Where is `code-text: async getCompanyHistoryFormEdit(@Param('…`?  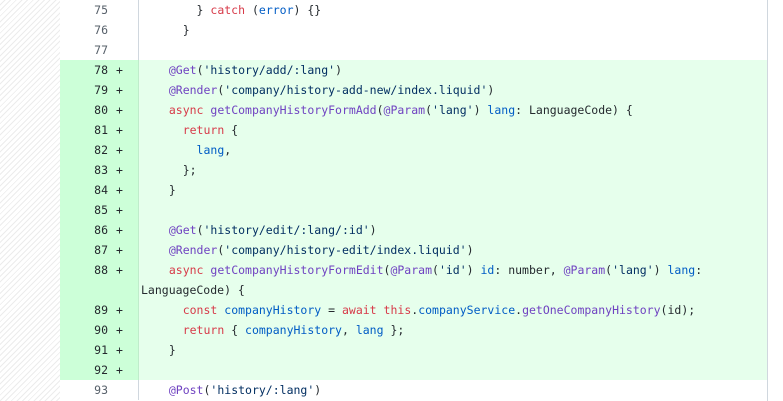
code-text: async getCompanyHistoryFormEdit(@Param('… is located at coordinates (453, 280).